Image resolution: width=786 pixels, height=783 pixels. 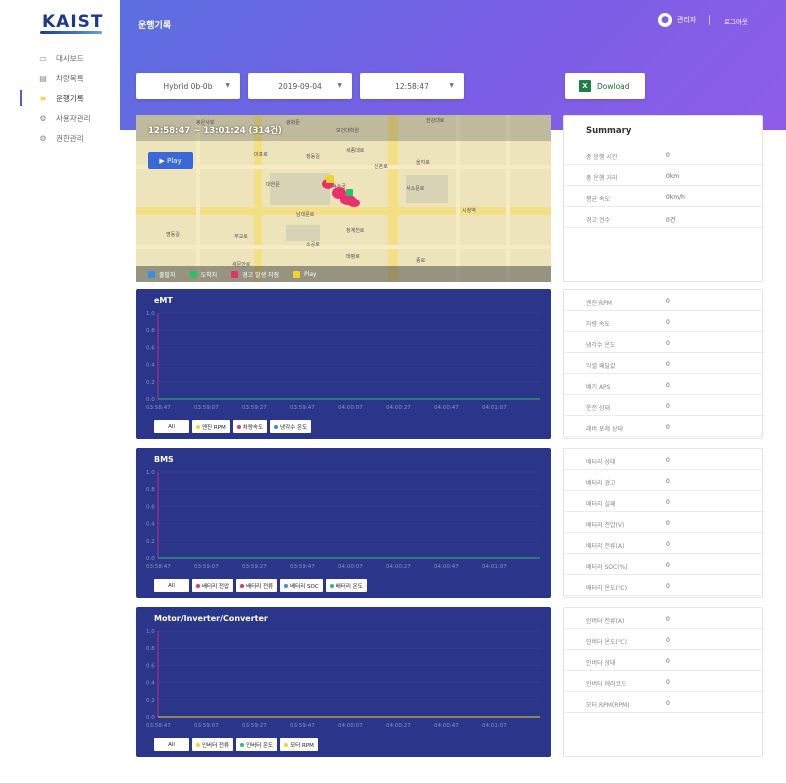 What do you see at coordinates (60, 58) in the screenshot?
I see `sidebar-item: ▭ 대시보드` at bounding box center [60, 58].